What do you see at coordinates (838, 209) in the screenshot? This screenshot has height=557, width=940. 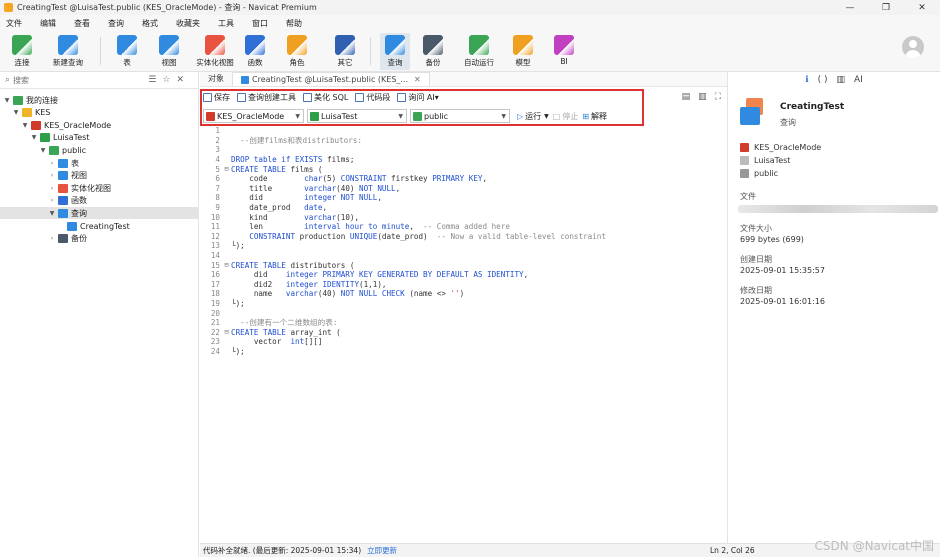 I see `redacted-file-path` at bounding box center [838, 209].